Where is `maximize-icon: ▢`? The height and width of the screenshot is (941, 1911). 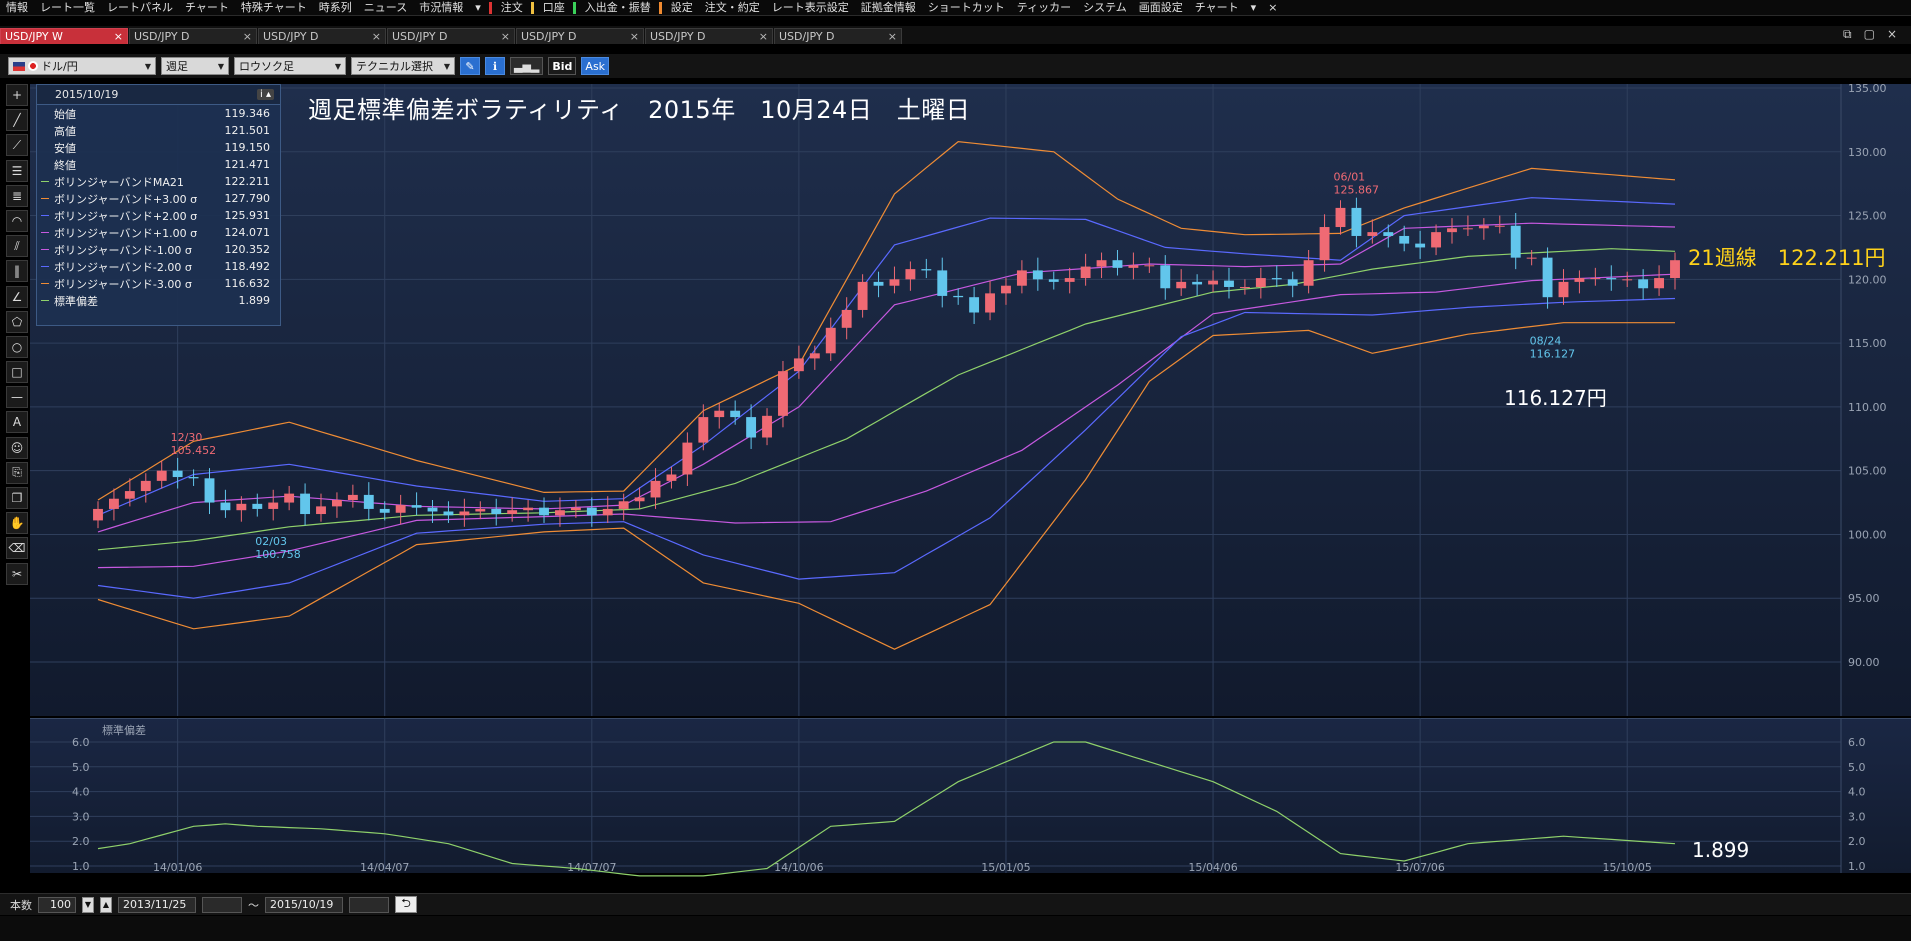 maximize-icon: ▢ is located at coordinates (1869, 34).